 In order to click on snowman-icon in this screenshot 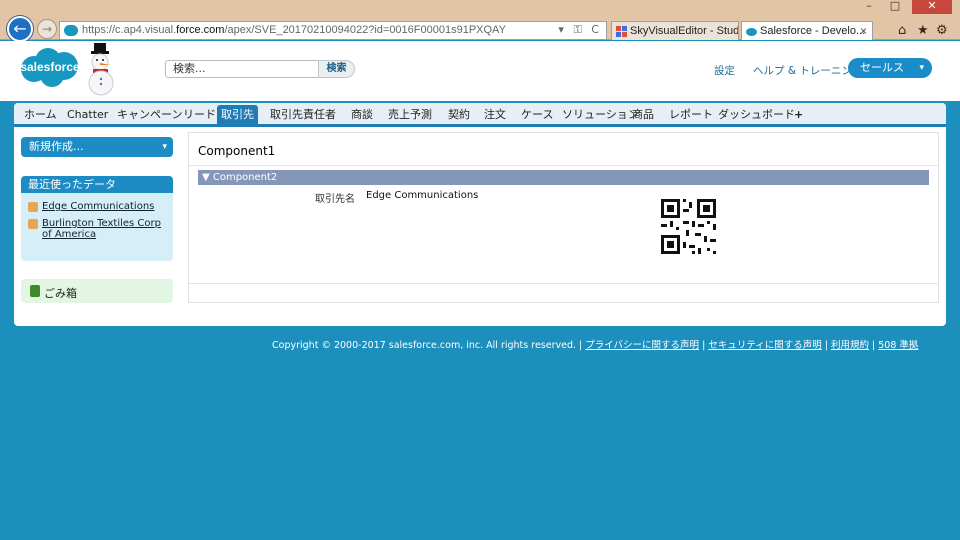, I will do `click(101, 69)`.